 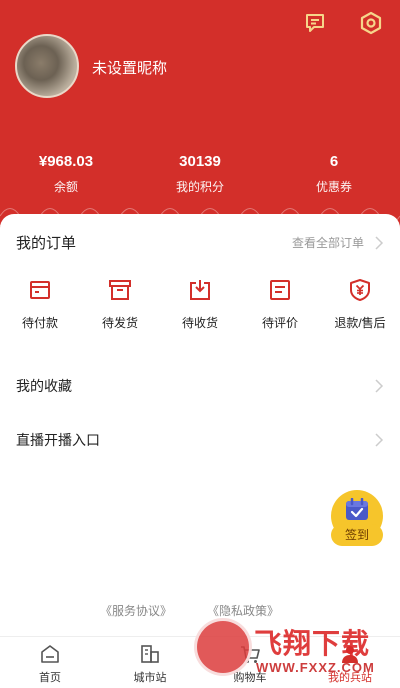 What do you see at coordinates (150, 654) in the screenshot?
I see `city-icon` at bounding box center [150, 654].